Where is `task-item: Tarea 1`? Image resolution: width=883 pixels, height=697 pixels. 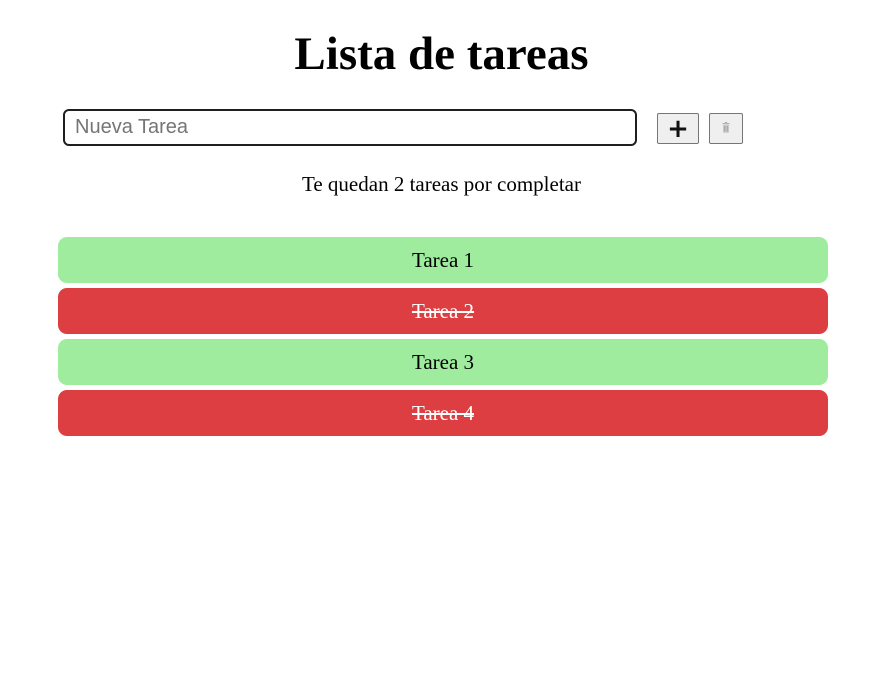 task-item: Tarea 1 is located at coordinates (443, 260).